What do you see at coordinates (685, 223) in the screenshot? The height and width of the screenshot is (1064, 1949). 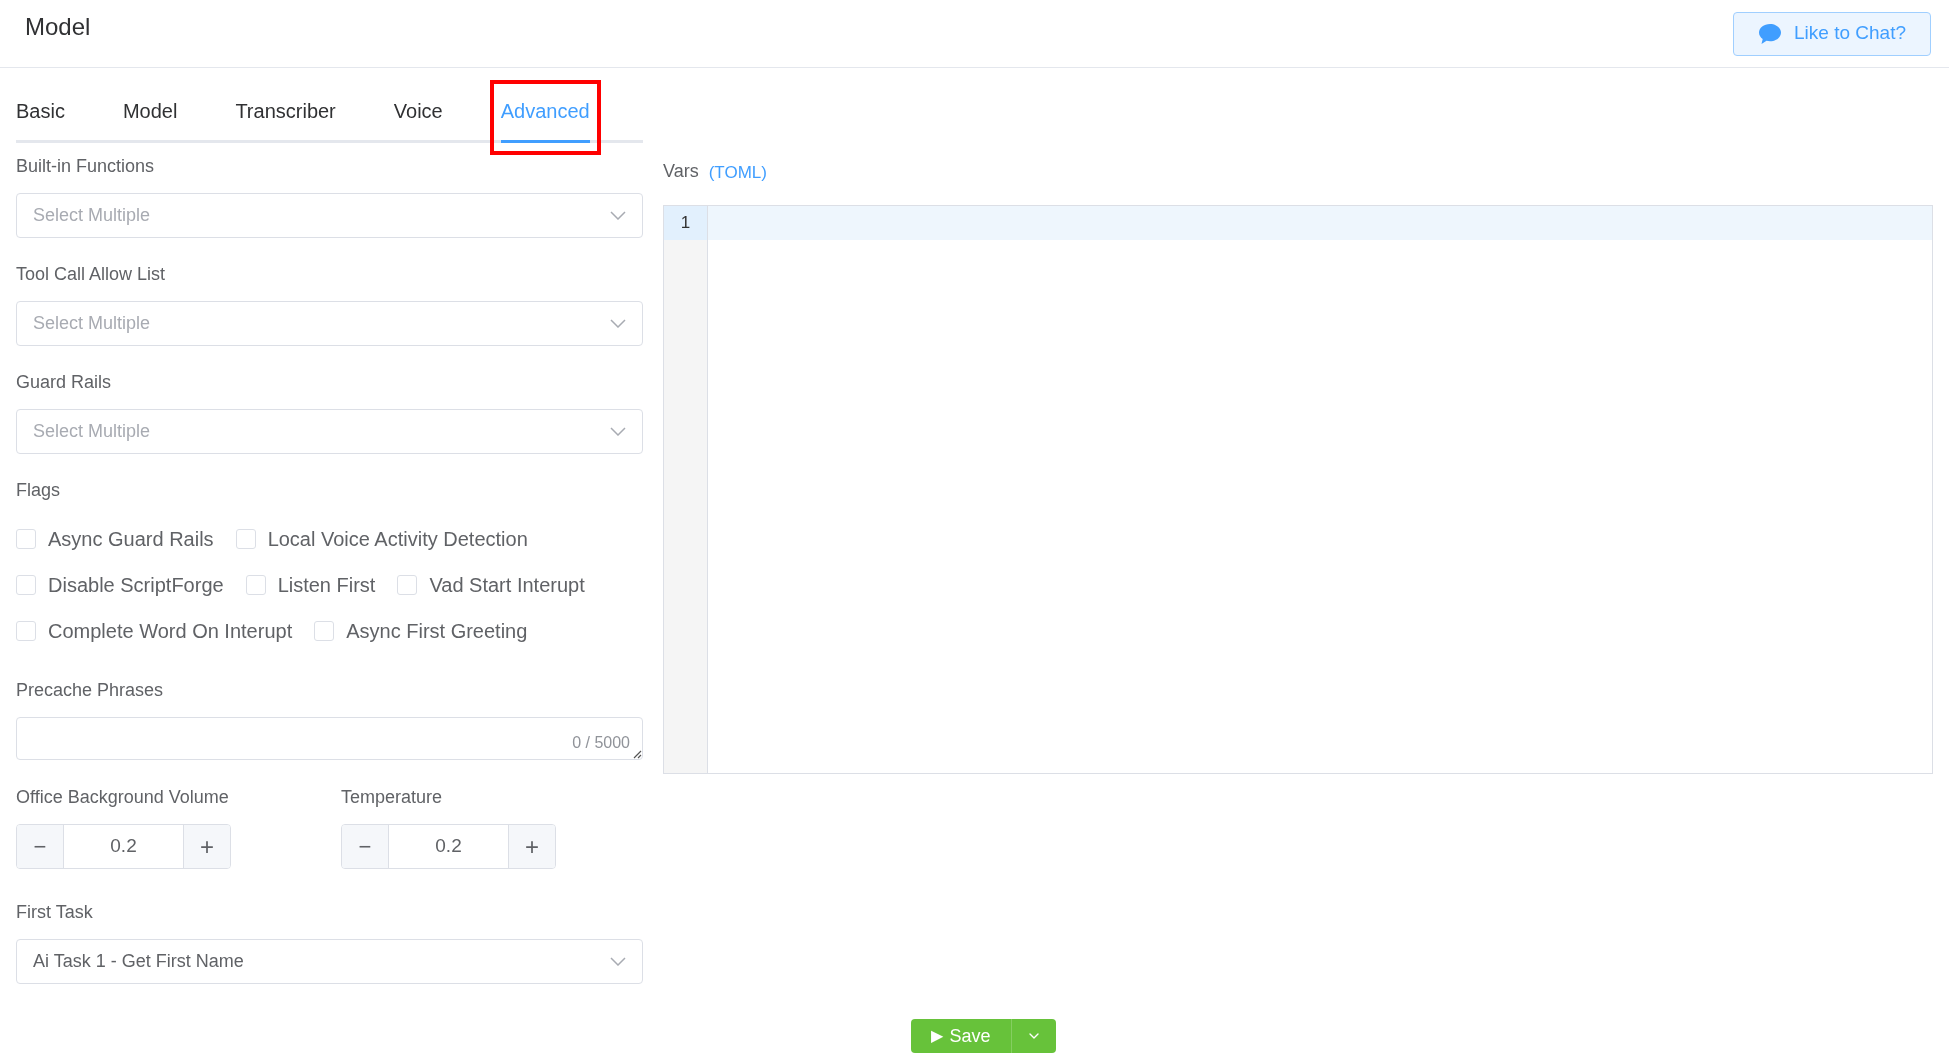 I see `line-number: 1` at bounding box center [685, 223].